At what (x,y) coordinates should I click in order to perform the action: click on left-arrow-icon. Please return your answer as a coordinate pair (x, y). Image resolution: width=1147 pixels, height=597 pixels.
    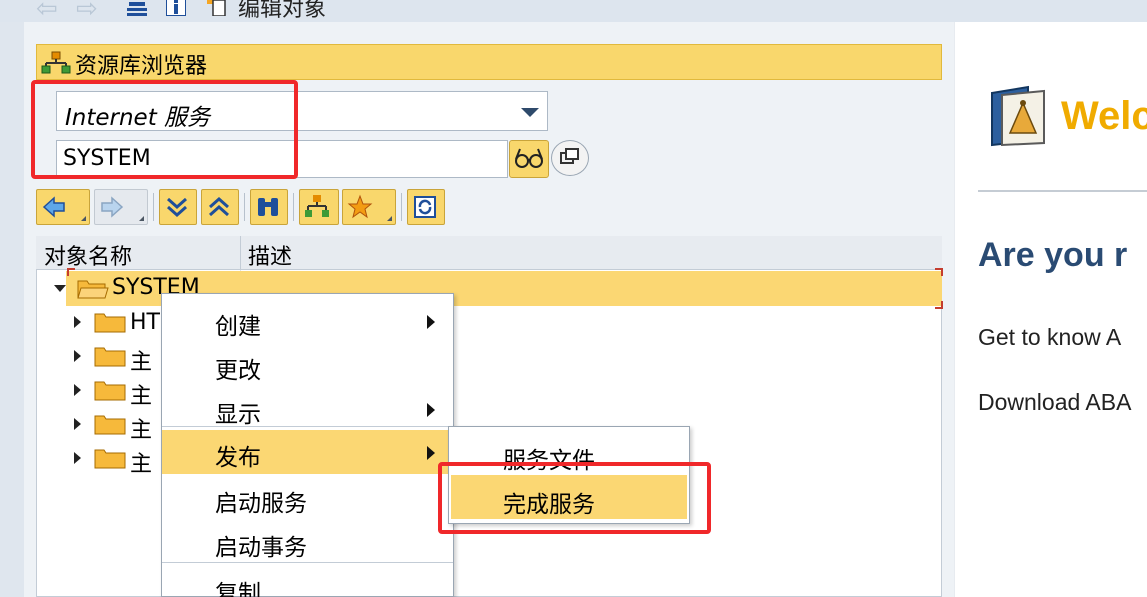
    Looking at the image, I should click on (53, 207).